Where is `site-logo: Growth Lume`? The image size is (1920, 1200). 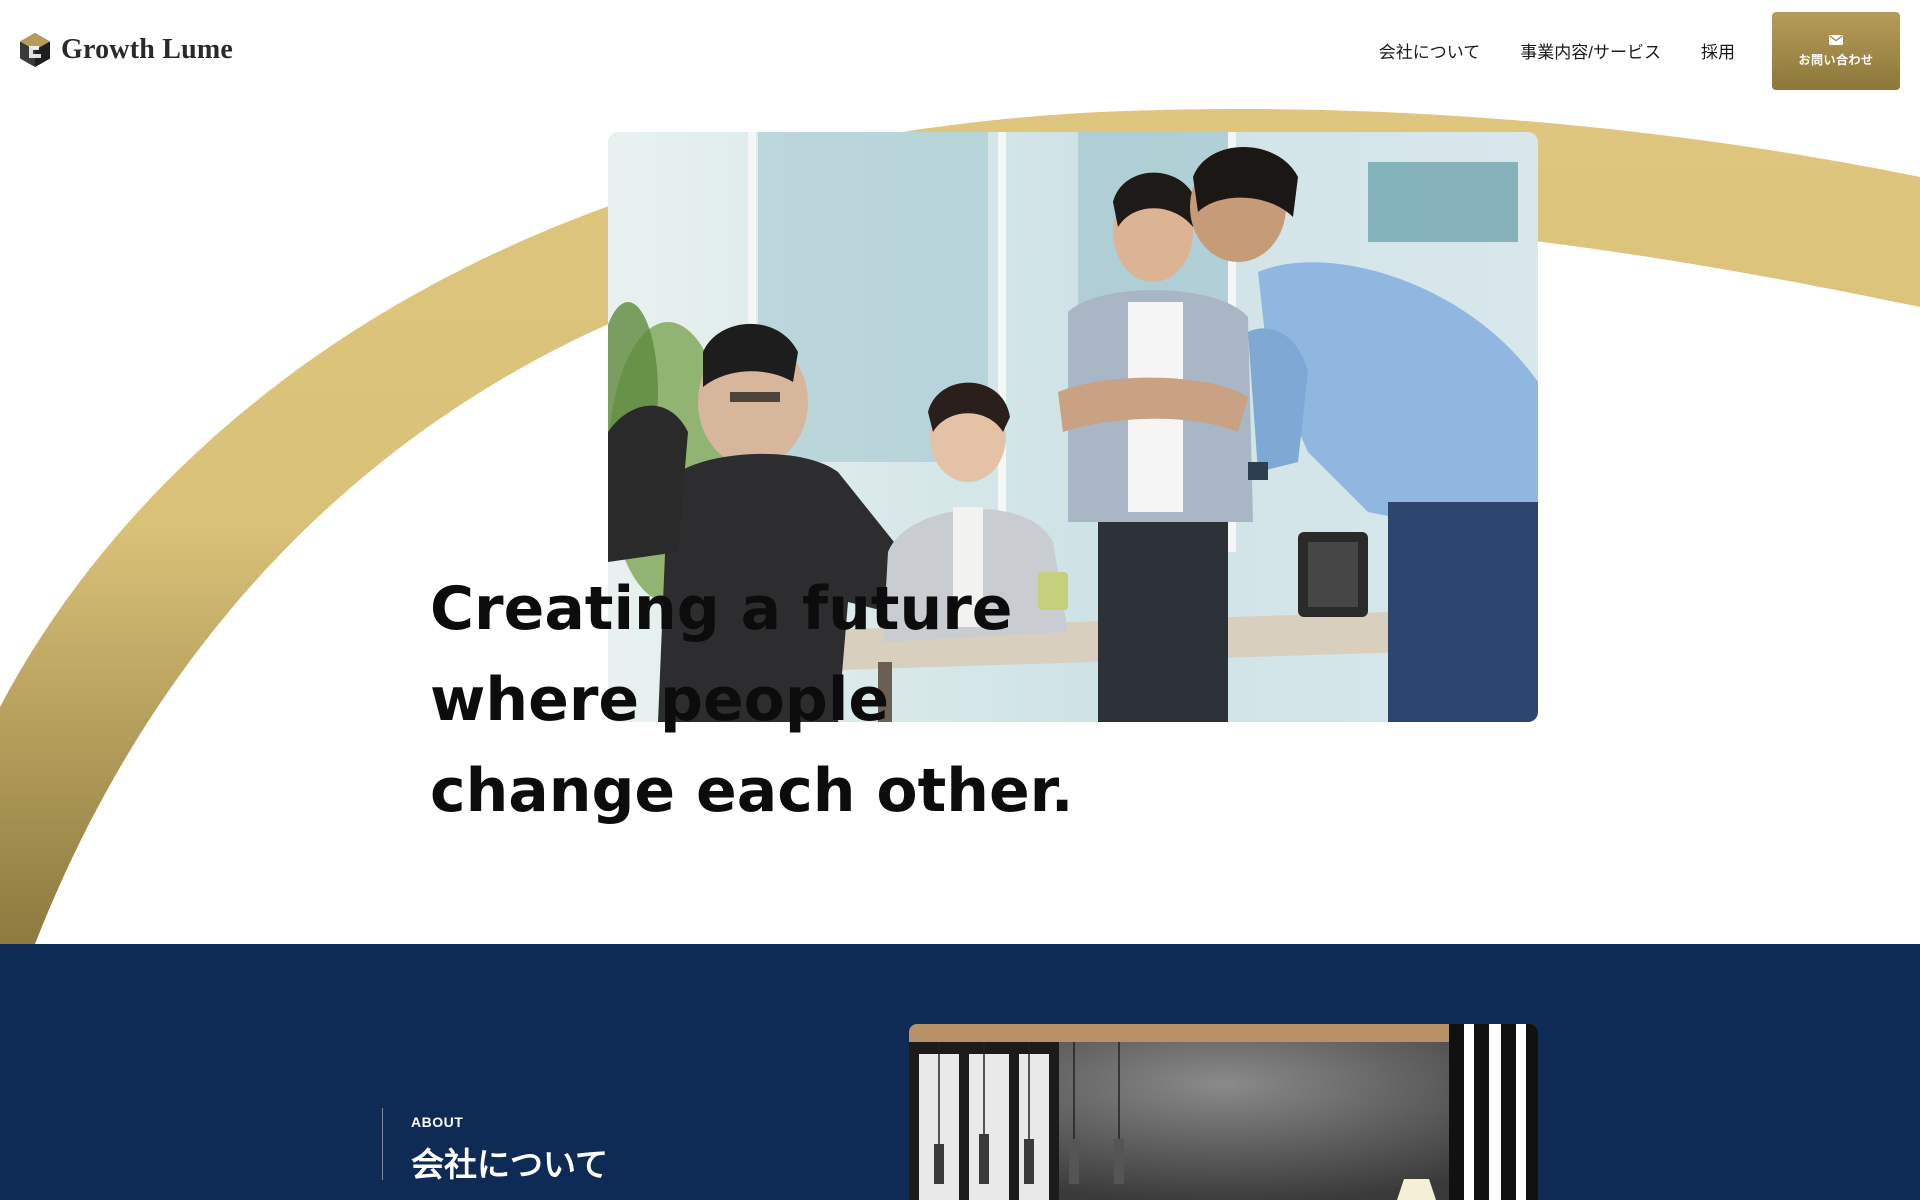
site-logo: Growth Lume is located at coordinates (126, 50).